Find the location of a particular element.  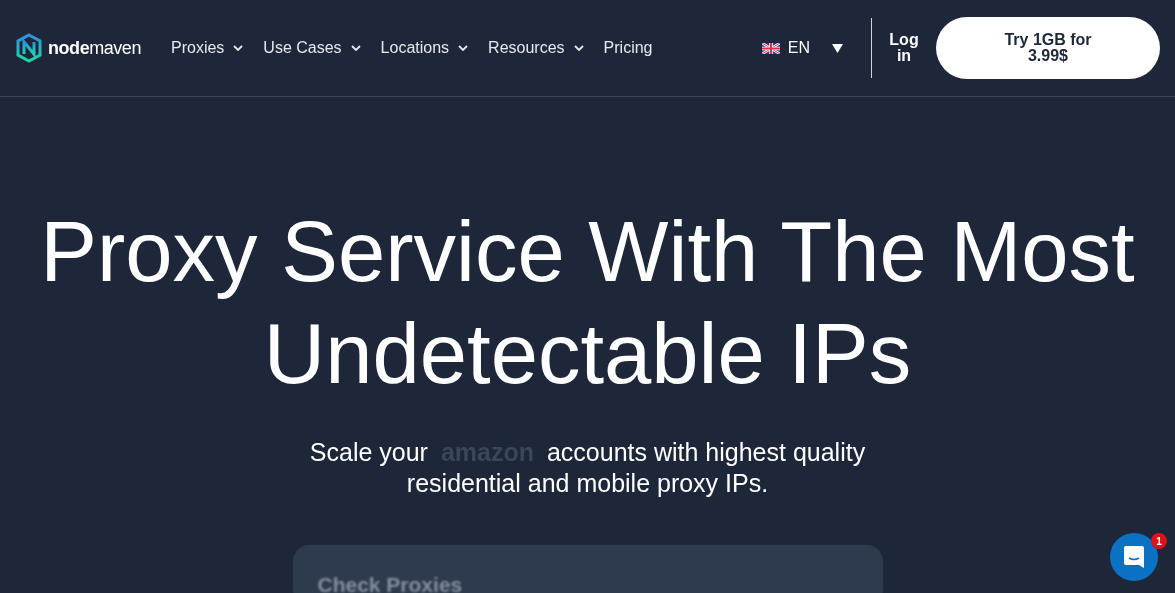

nav-link: Proxies is located at coordinates (207, 48).